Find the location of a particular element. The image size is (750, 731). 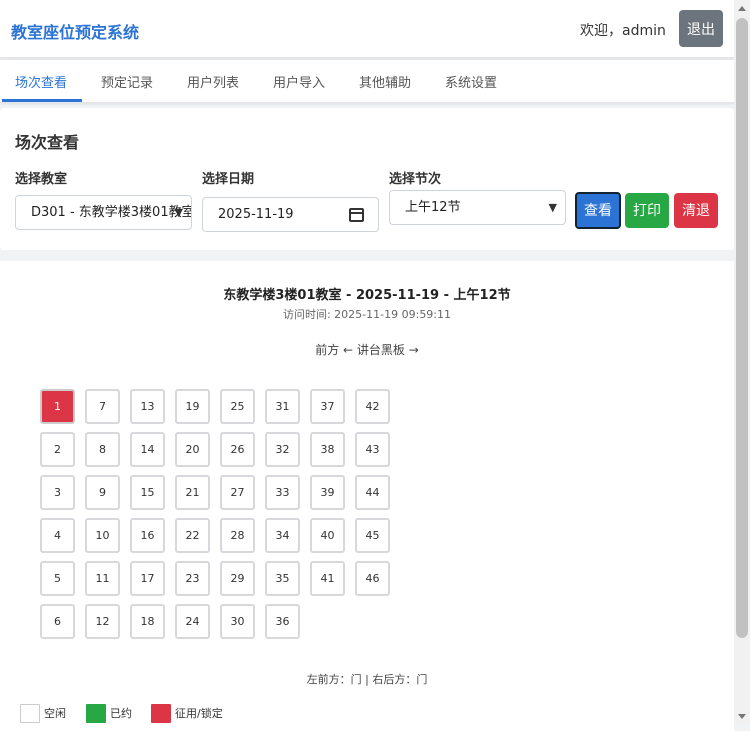

nav-tabs: 场次查看 预定记录 用户列表 用户导入 其他辅助 系统设置 is located at coordinates (367, 81).